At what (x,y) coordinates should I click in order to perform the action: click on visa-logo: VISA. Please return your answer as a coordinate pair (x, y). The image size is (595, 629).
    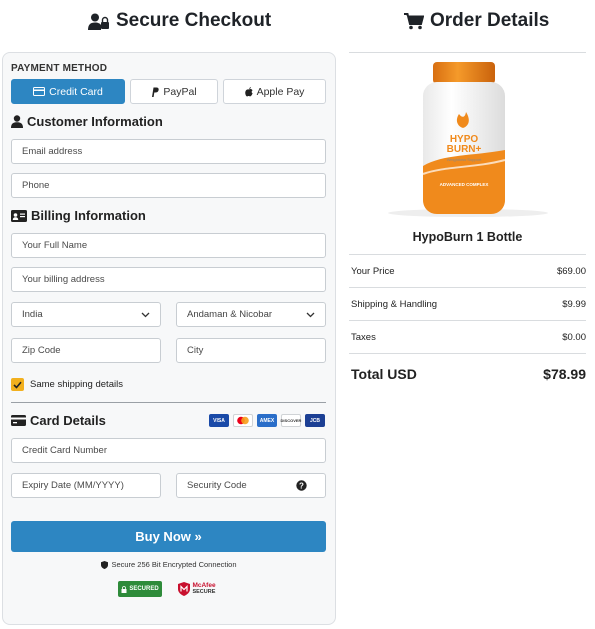
    Looking at the image, I should click on (219, 420).